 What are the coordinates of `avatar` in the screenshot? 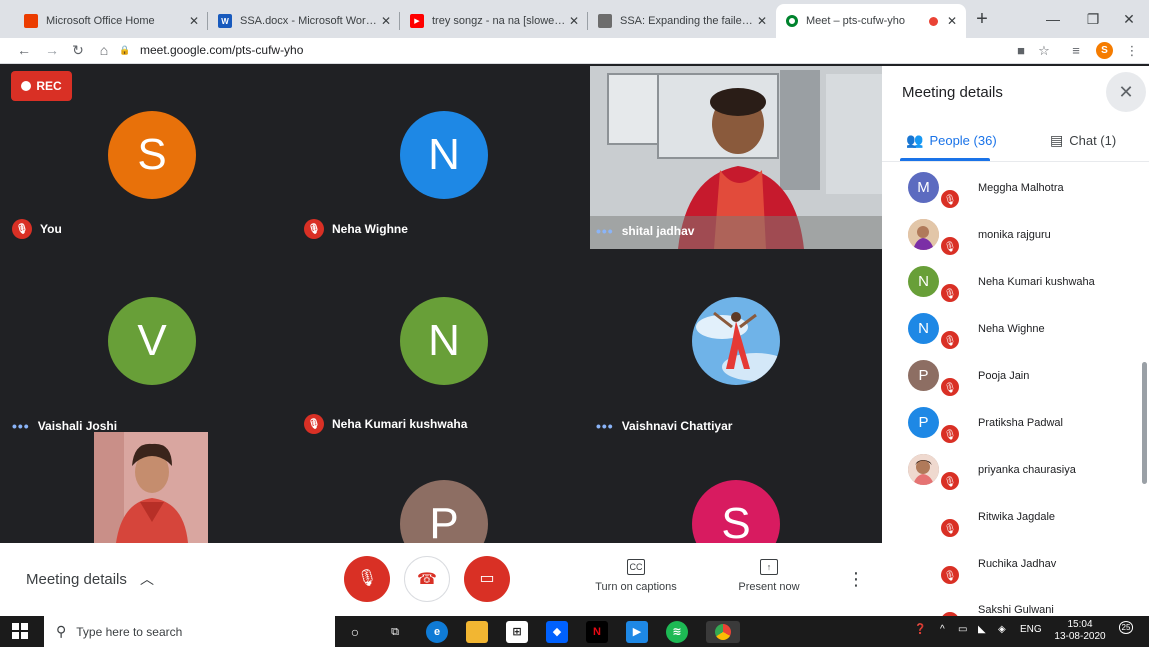 It's located at (923, 469).